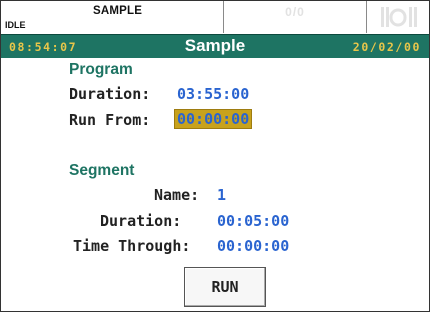 Image resolution: width=430 pixels, height=312 pixels. I want to click on batch-name: SAMPLE, so click(118, 11).